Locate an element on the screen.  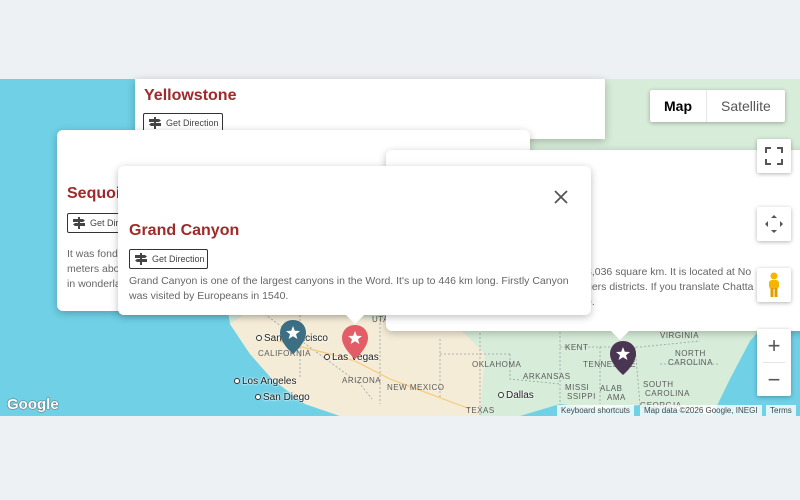
state-label-missi: MISSI is located at coordinates (577, 387).